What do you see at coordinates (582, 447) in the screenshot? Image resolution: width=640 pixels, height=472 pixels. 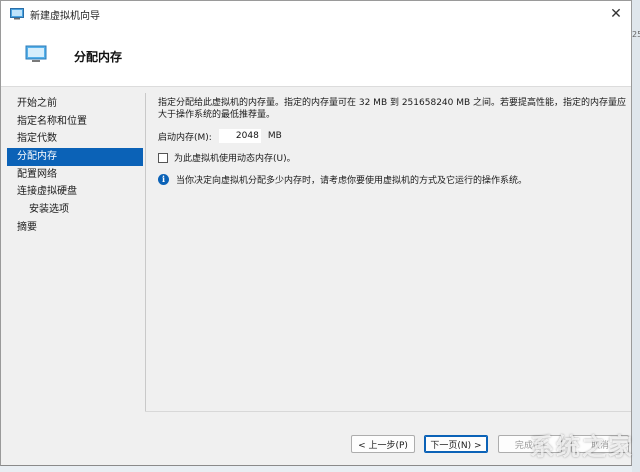 I see `watermark-logo: 系统之家` at bounding box center [582, 447].